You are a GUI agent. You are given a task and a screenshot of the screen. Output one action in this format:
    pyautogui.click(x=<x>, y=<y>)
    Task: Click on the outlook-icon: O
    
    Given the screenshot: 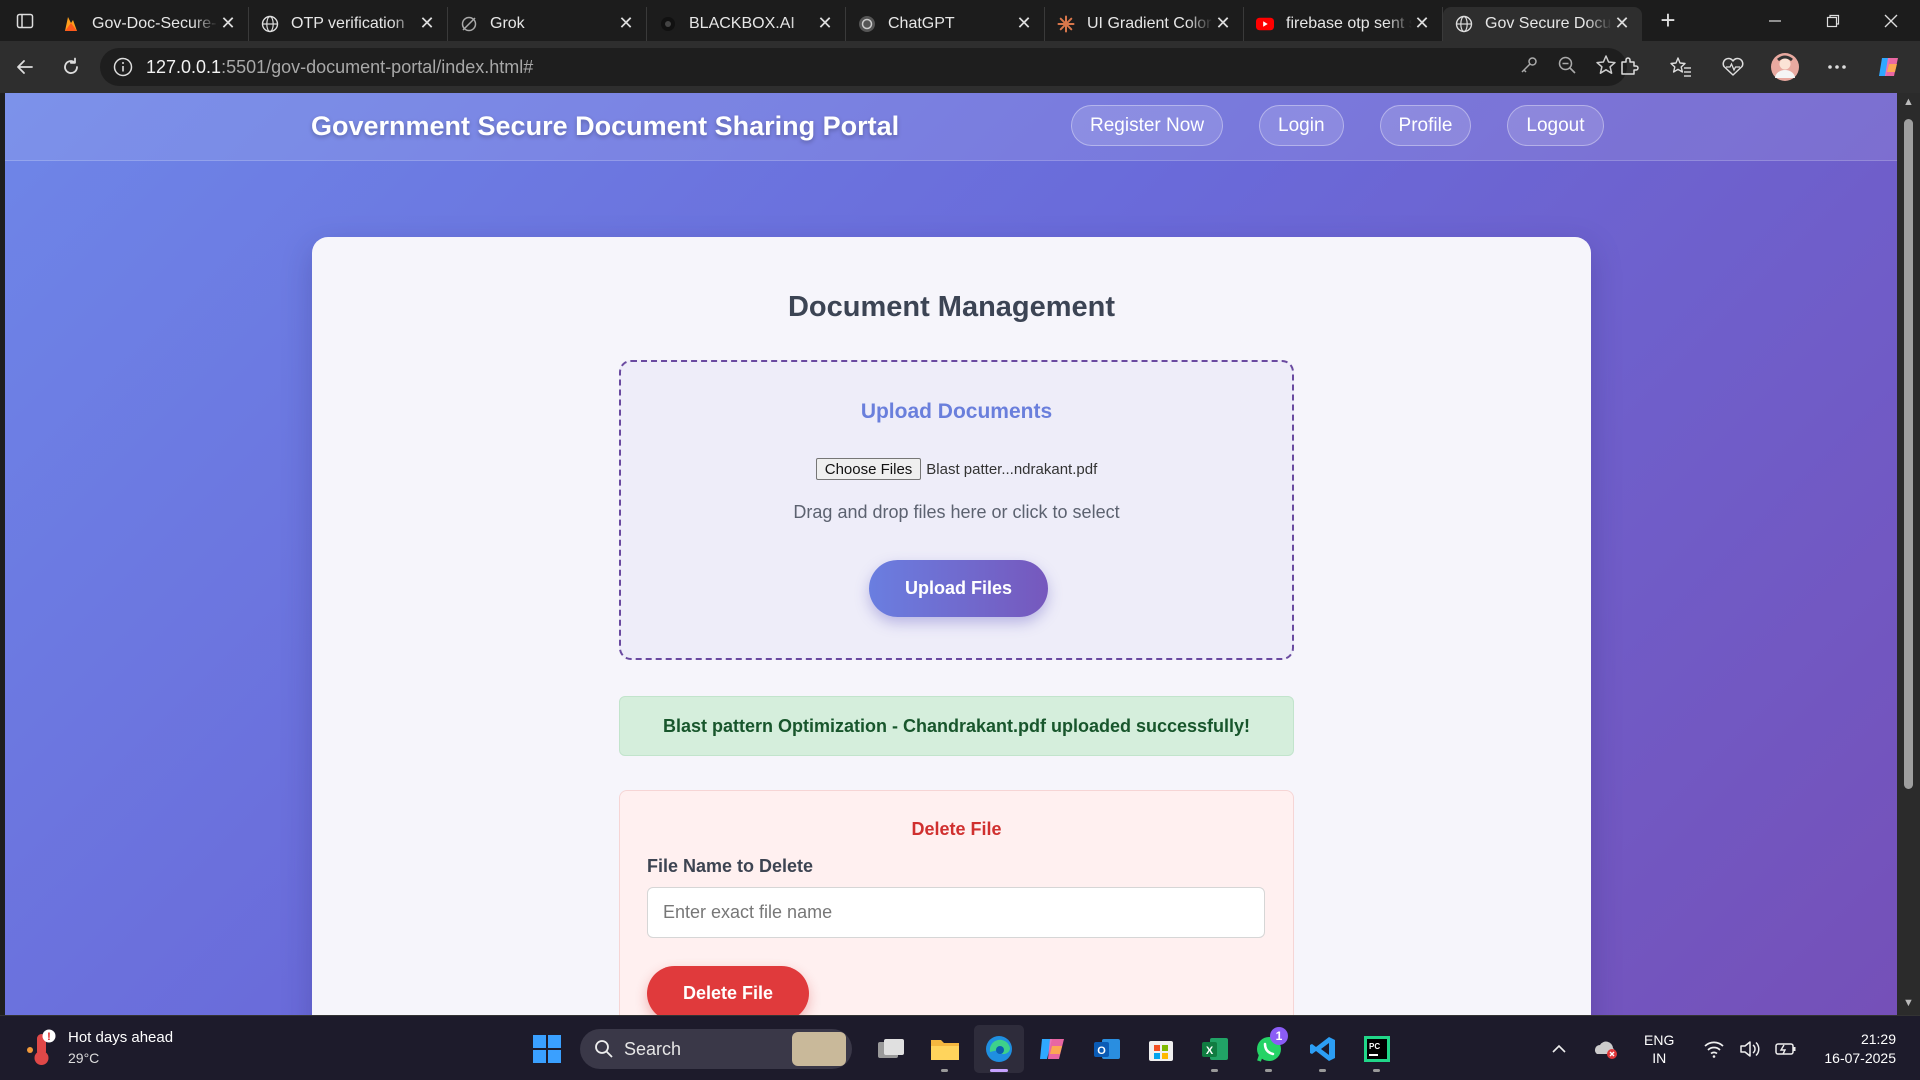 What is the action you would take?
    pyautogui.click(x=1107, y=1049)
    